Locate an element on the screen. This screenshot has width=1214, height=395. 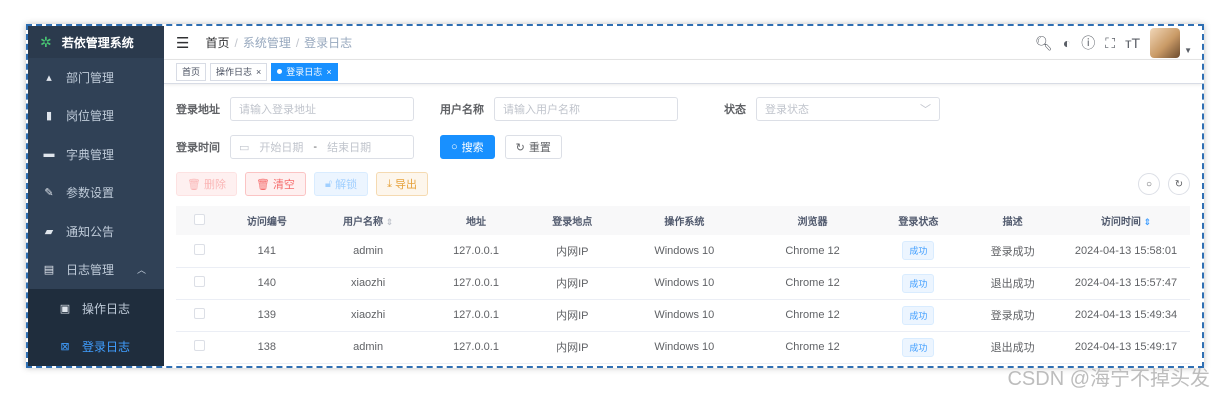
sidebar-item-logininfor: ⊠ 登录日志 is located at coordinates (96, 346).